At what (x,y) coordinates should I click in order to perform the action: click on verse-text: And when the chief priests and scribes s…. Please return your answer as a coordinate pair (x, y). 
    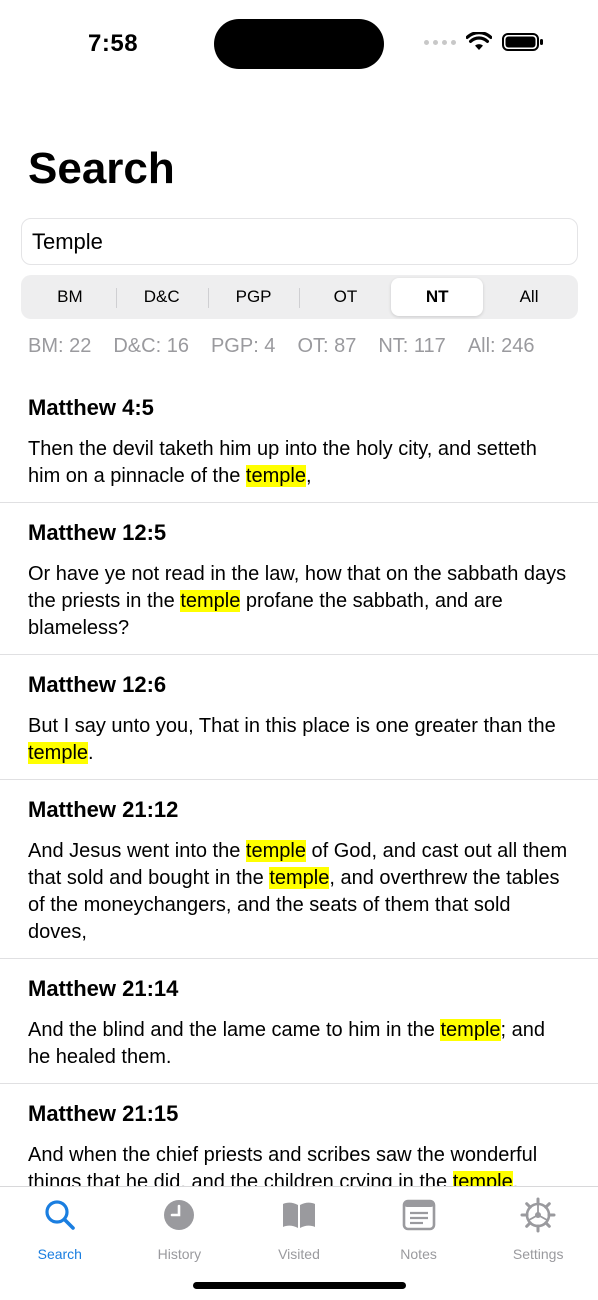
    Looking at the image, I should click on (299, 1164).